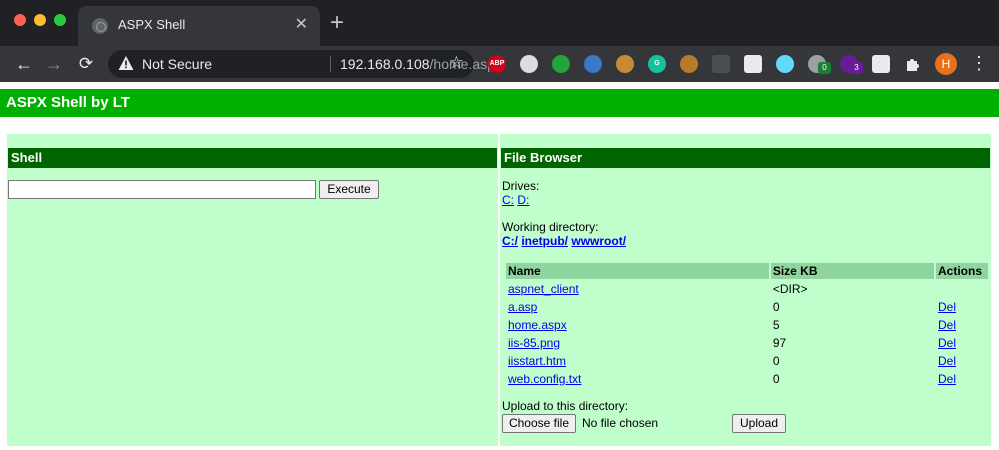 This screenshot has width=999, height=450. Describe the element at coordinates (544, 379) in the screenshot. I see `file-link: web.config.txt` at that location.